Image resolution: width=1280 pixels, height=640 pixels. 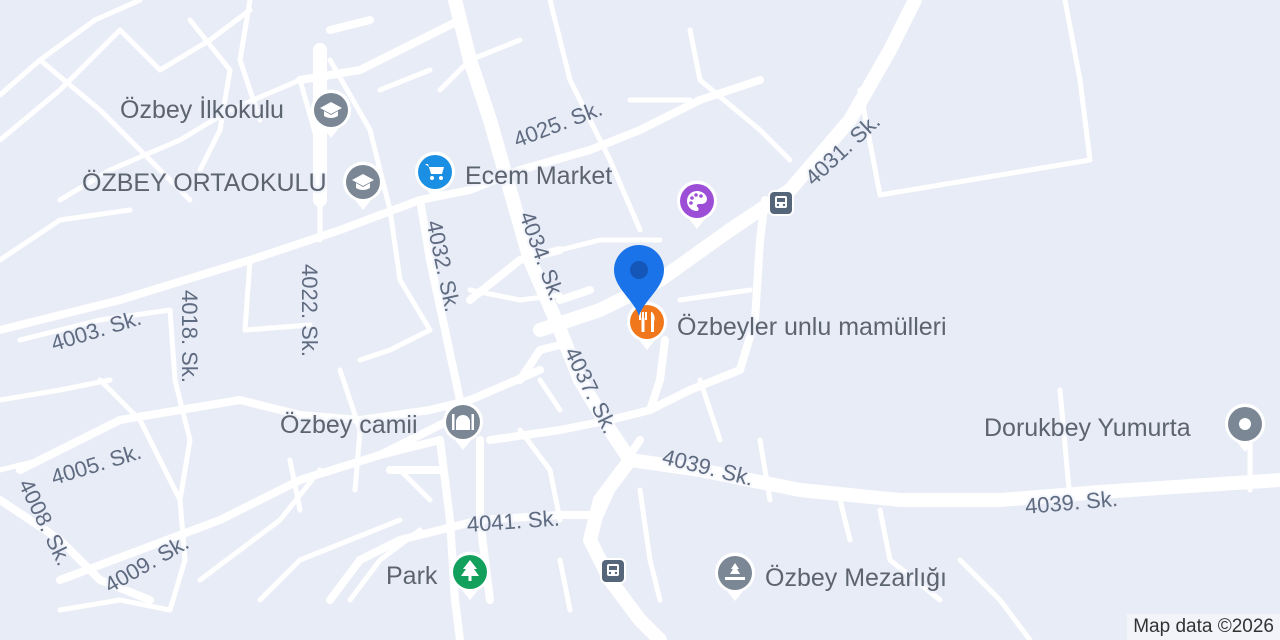 What do you see at coordinates (435, 176) in the screenshot?
I see `market-pin` at bounding box center [435, 176].